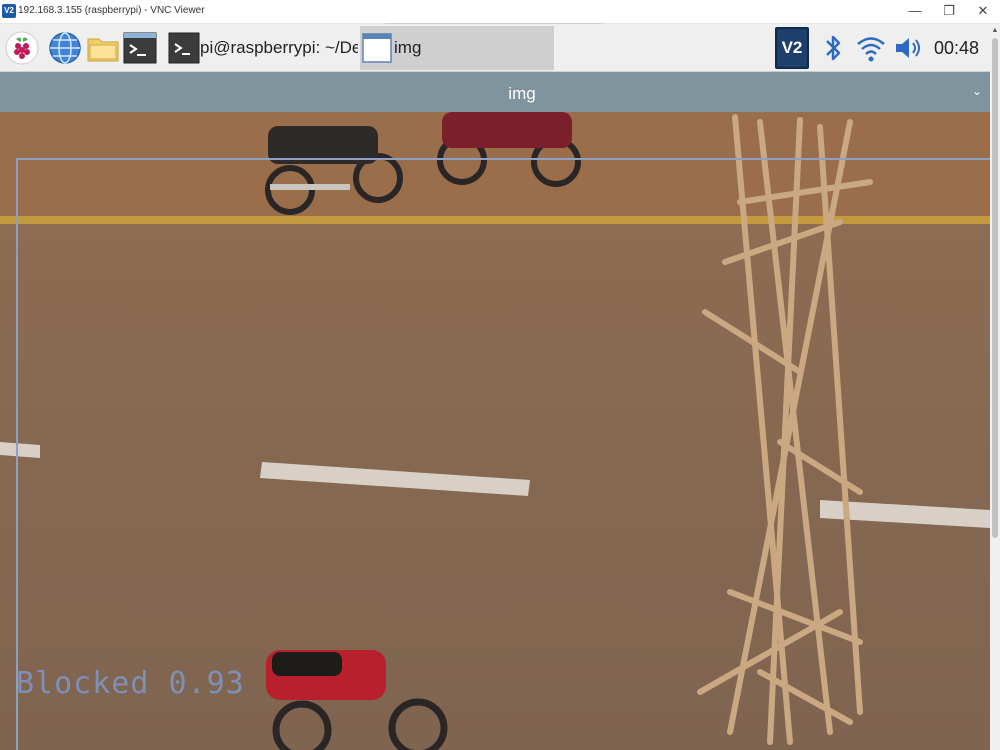 The image size is (1000, 750). I want to click on volume-icon, so click(908, 48).